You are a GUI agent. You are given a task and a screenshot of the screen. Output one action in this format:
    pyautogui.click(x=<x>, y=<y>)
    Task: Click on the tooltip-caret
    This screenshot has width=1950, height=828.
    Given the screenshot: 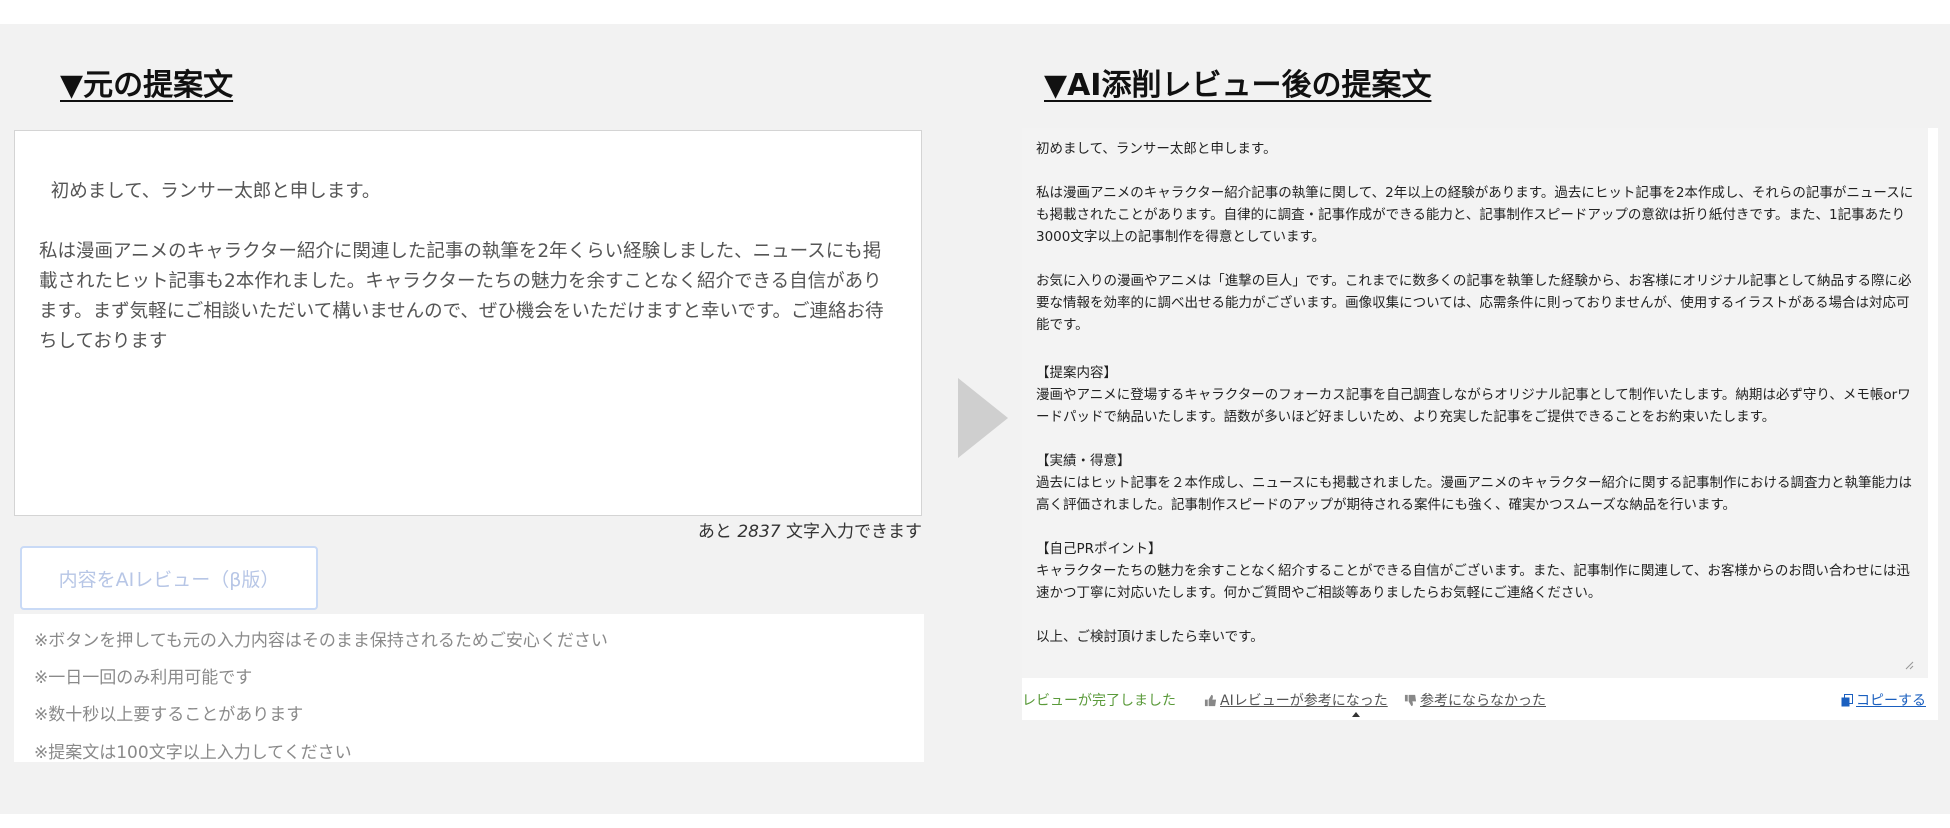 What is the action you would take?
    pyautogui.click(x=1356, y=714)
    